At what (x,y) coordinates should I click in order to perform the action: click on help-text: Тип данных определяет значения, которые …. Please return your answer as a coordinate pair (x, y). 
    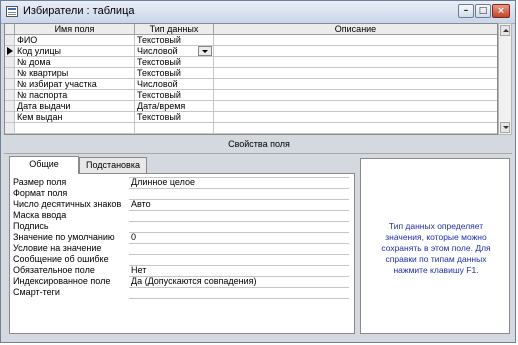
    Looking at the image, I should click on (436, 248).